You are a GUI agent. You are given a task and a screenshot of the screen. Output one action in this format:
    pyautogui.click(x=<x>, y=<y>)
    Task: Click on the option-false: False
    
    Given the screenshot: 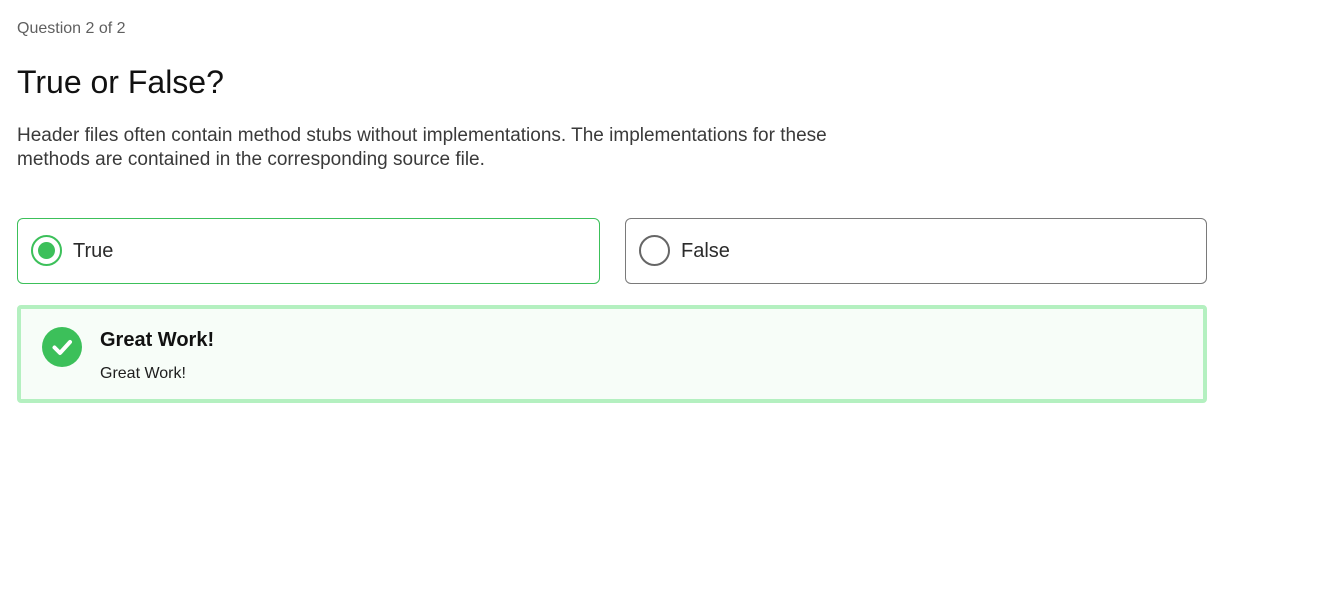 What is the action you would take?
    pyautogui.click(x=916, y=251)
    